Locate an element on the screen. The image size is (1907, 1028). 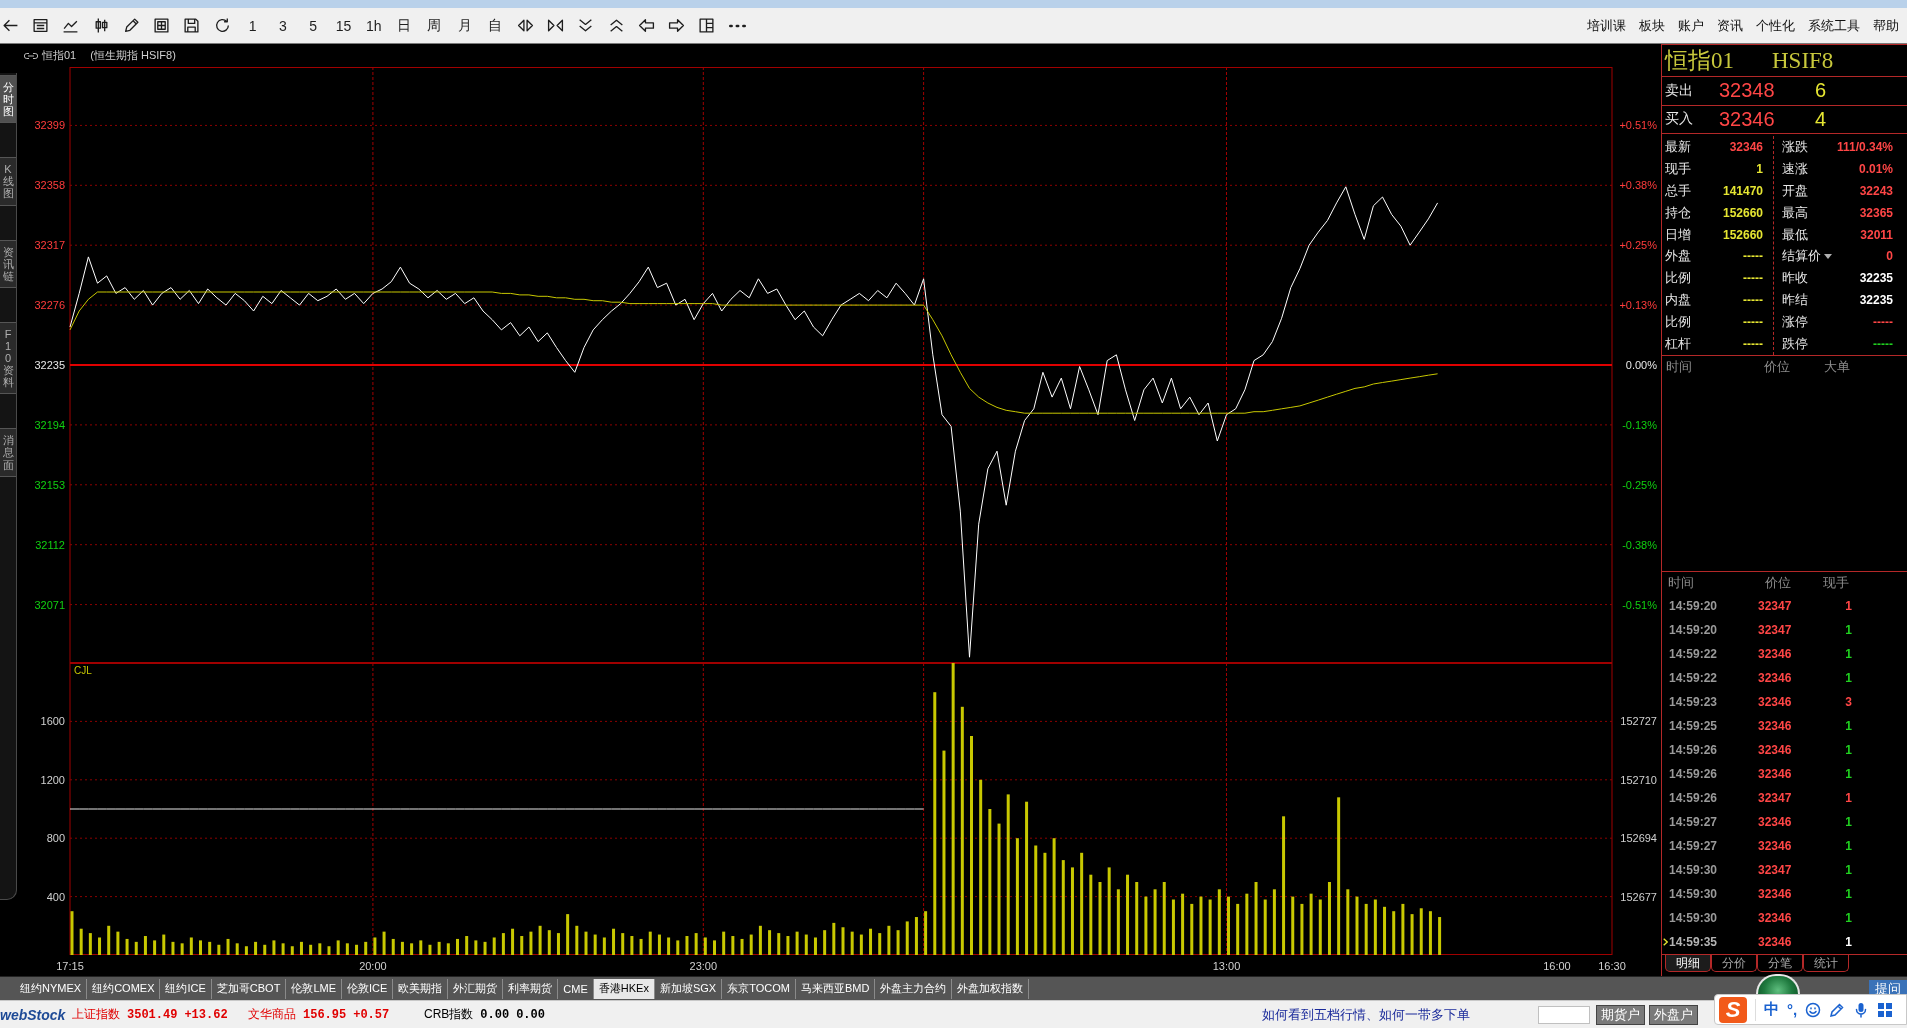
collapse-arrows-icon is located at coordinates (555, 25).